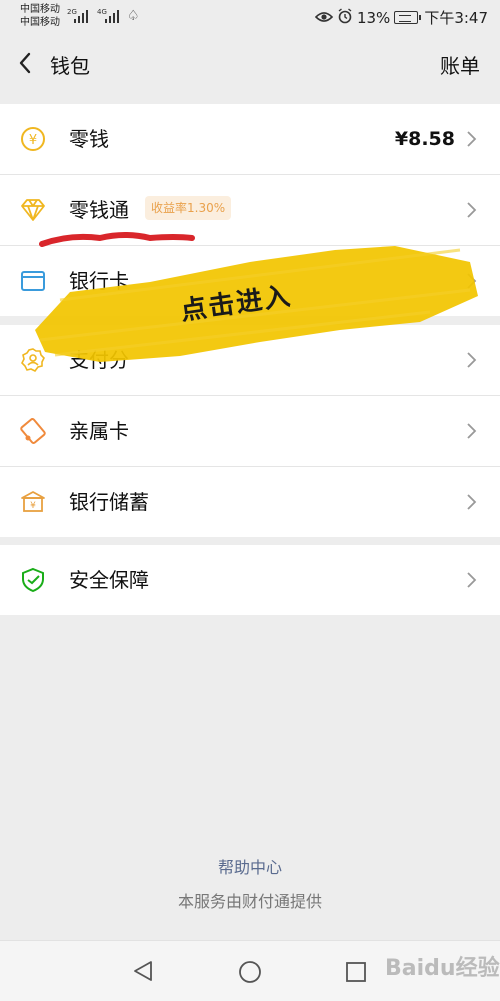 The width and height of the screenshot is (500, 1001). What do you see at coordinates (188, 208) in the screenshot?
I see `yield-rate-badge: 收益率1.30%` at bounding box center [188, 208].